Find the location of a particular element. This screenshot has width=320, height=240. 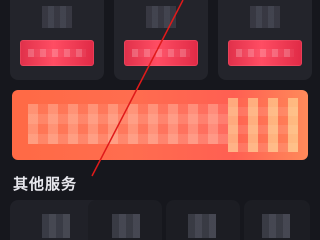

banner-pixelated-image is located at coordinates (263, 125).